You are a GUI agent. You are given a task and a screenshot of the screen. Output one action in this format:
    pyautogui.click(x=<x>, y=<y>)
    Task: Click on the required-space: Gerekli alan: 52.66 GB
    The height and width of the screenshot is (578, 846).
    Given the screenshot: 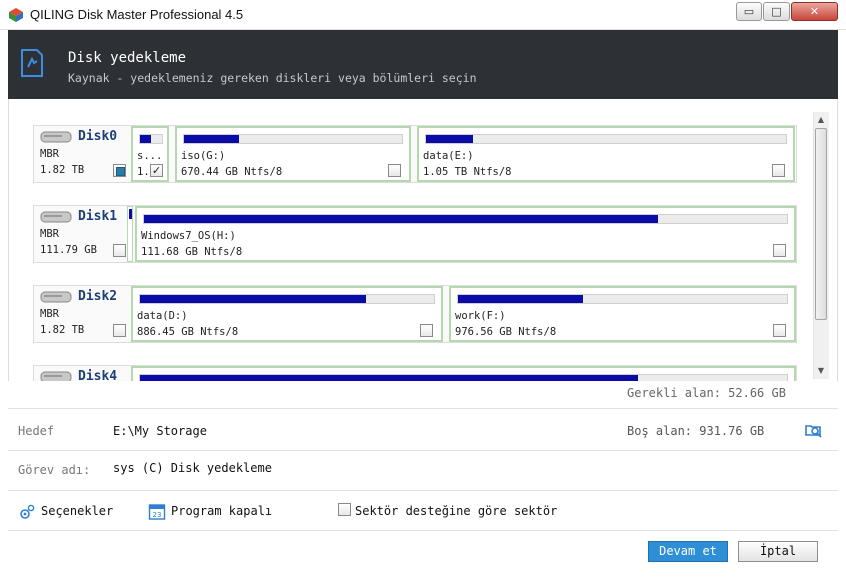 What is the action you would take?
    pyautogui.click(x=706, y=393)
    